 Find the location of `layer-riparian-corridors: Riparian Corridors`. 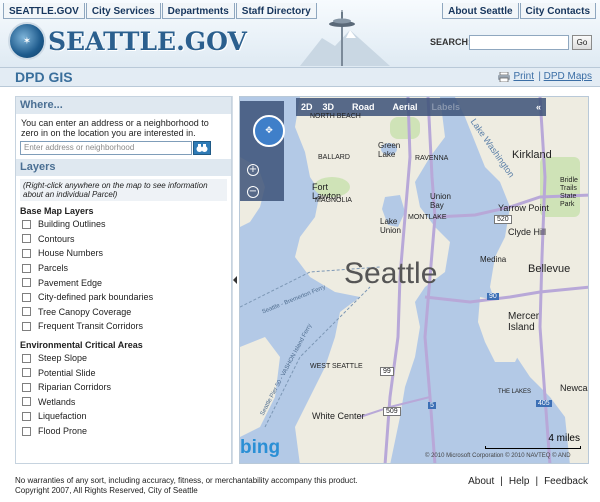

layer-riparian-corridors: Riparian Corridors is located at coordinates (123, 387).